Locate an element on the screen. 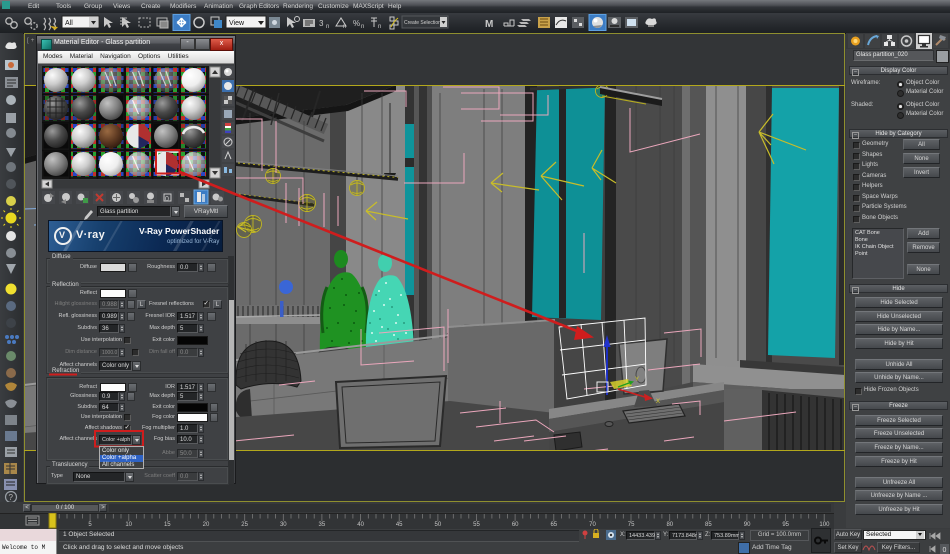 This screenshot has width=950, height=554. svg-text: 95 is located at coordinates (785, 525).